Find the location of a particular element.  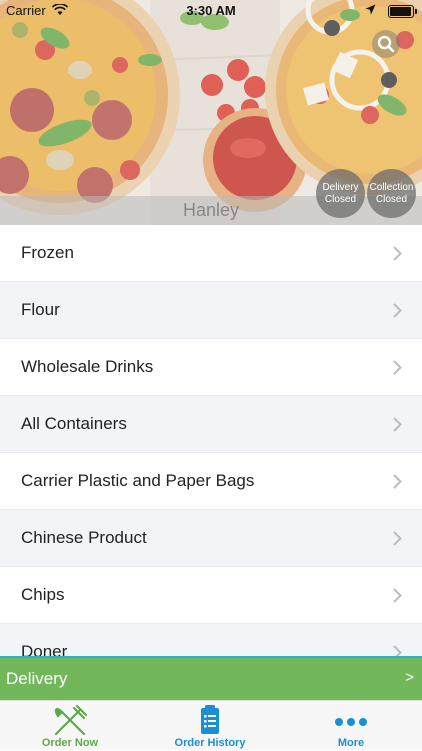

status-time: 3:30 AM is located at coordinates (211, 10).